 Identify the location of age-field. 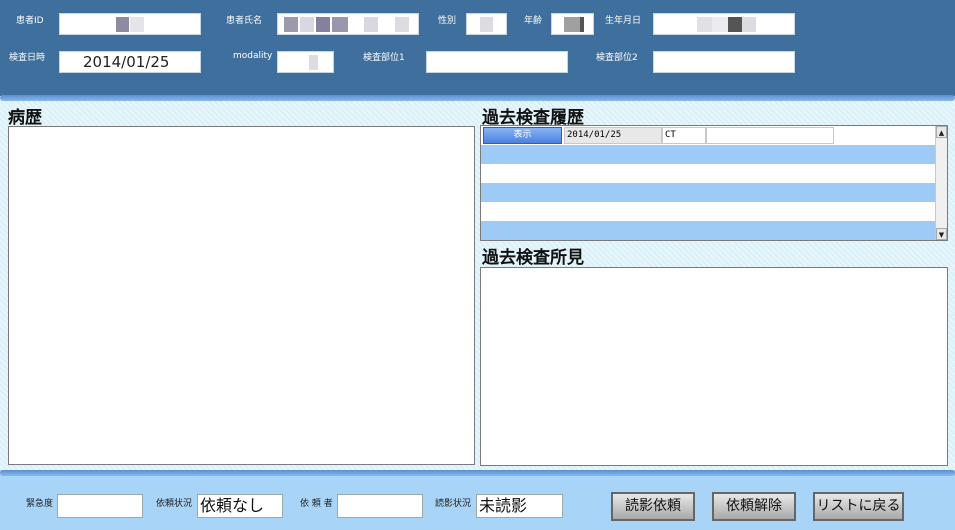
(572, 24).